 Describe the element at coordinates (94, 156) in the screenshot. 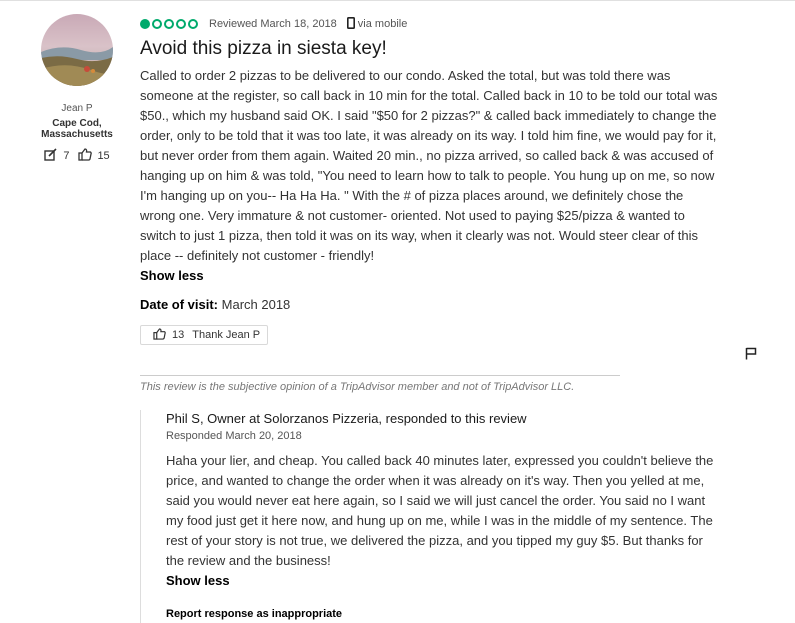

I see `helpful-votes-stat: 15` at that location.